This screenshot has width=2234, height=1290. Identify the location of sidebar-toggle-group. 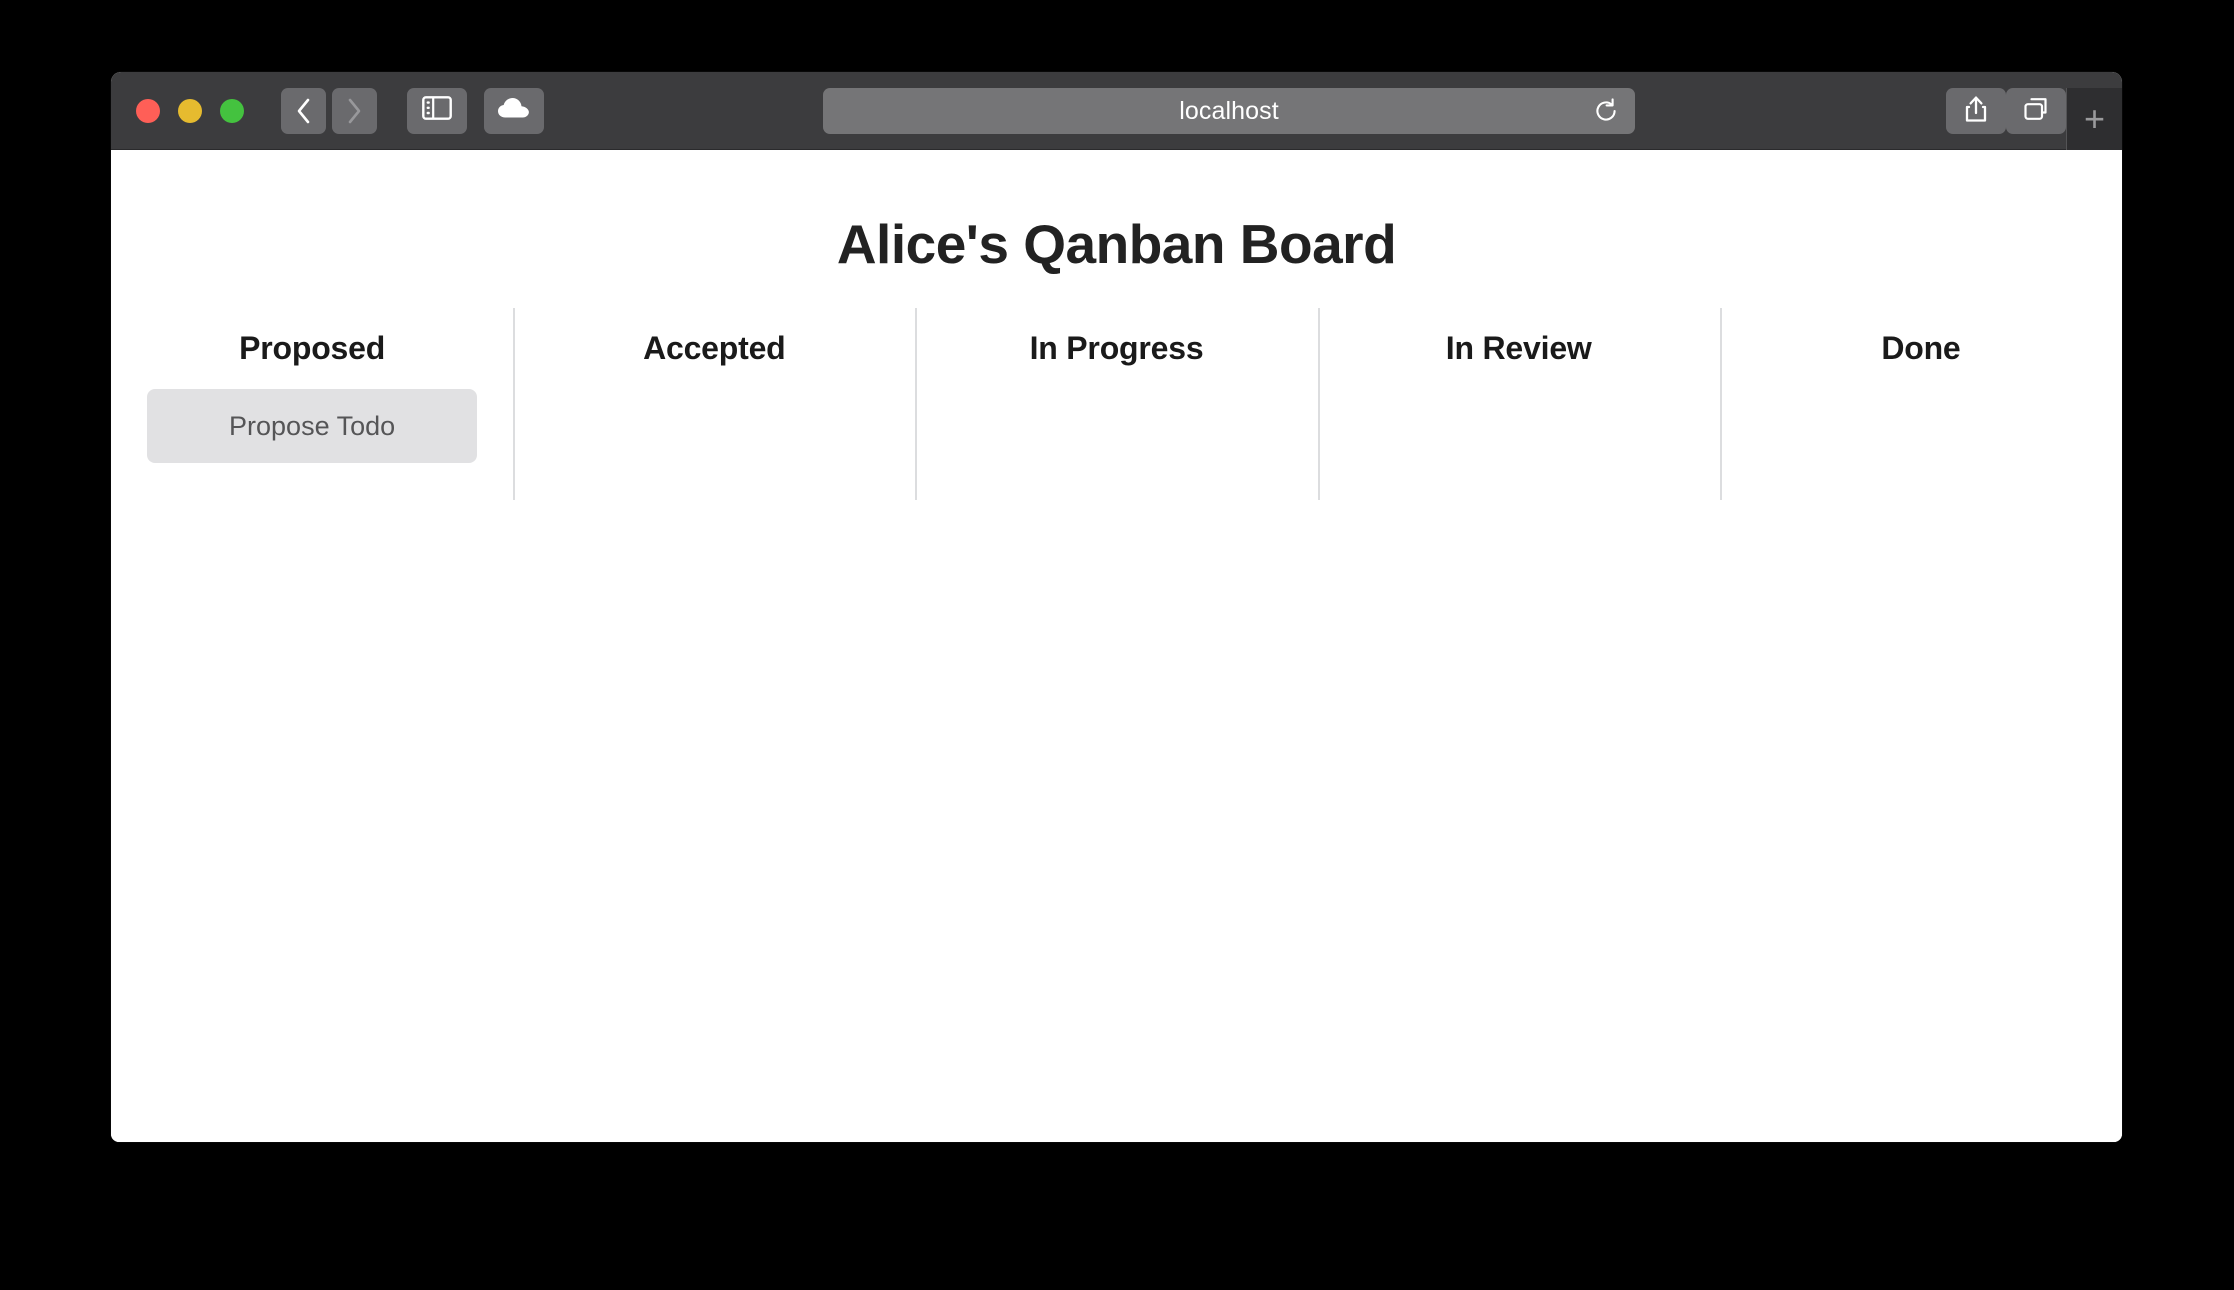
(437, 110).